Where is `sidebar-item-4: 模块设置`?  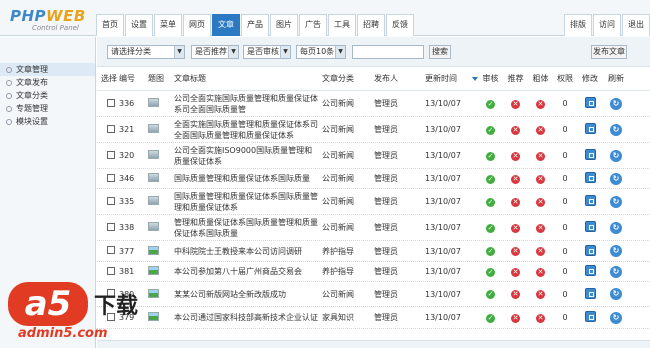
sidebar-item-4: 模块设置 is located at coordinates (47, 121).